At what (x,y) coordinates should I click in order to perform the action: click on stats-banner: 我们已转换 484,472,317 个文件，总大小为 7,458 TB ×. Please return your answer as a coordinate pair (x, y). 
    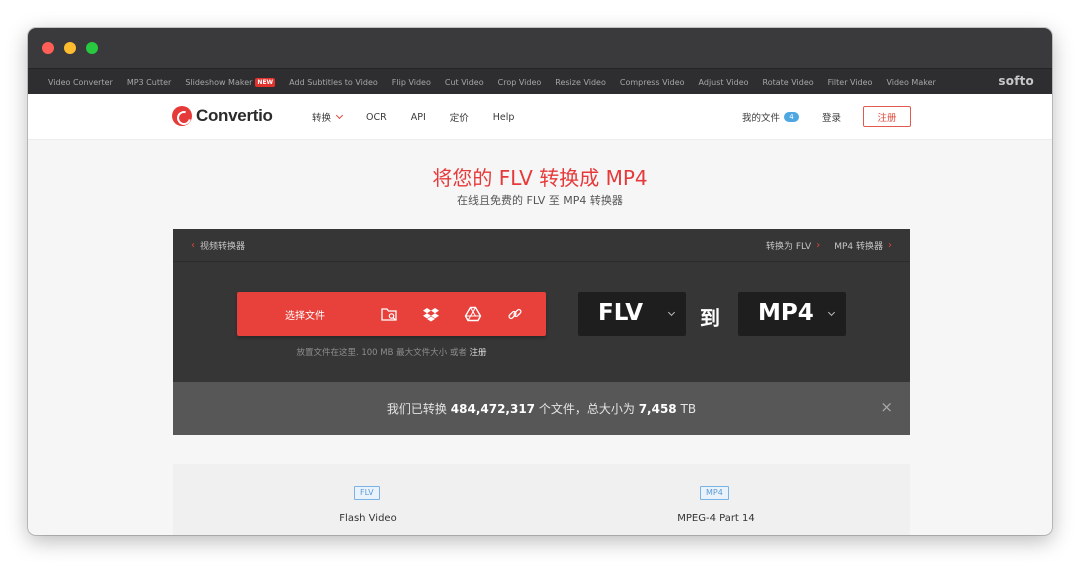
    Looking at the image, I should click on (541, 408).